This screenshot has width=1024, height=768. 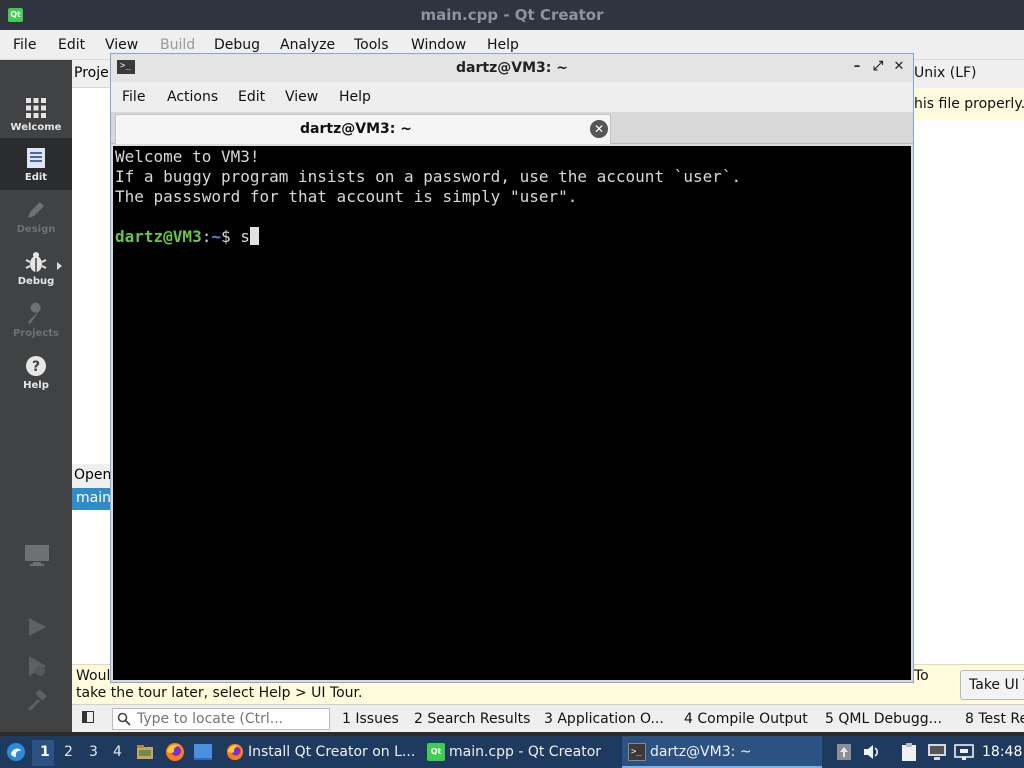 I want to click on text-cursor, so click(x=254, y=236).